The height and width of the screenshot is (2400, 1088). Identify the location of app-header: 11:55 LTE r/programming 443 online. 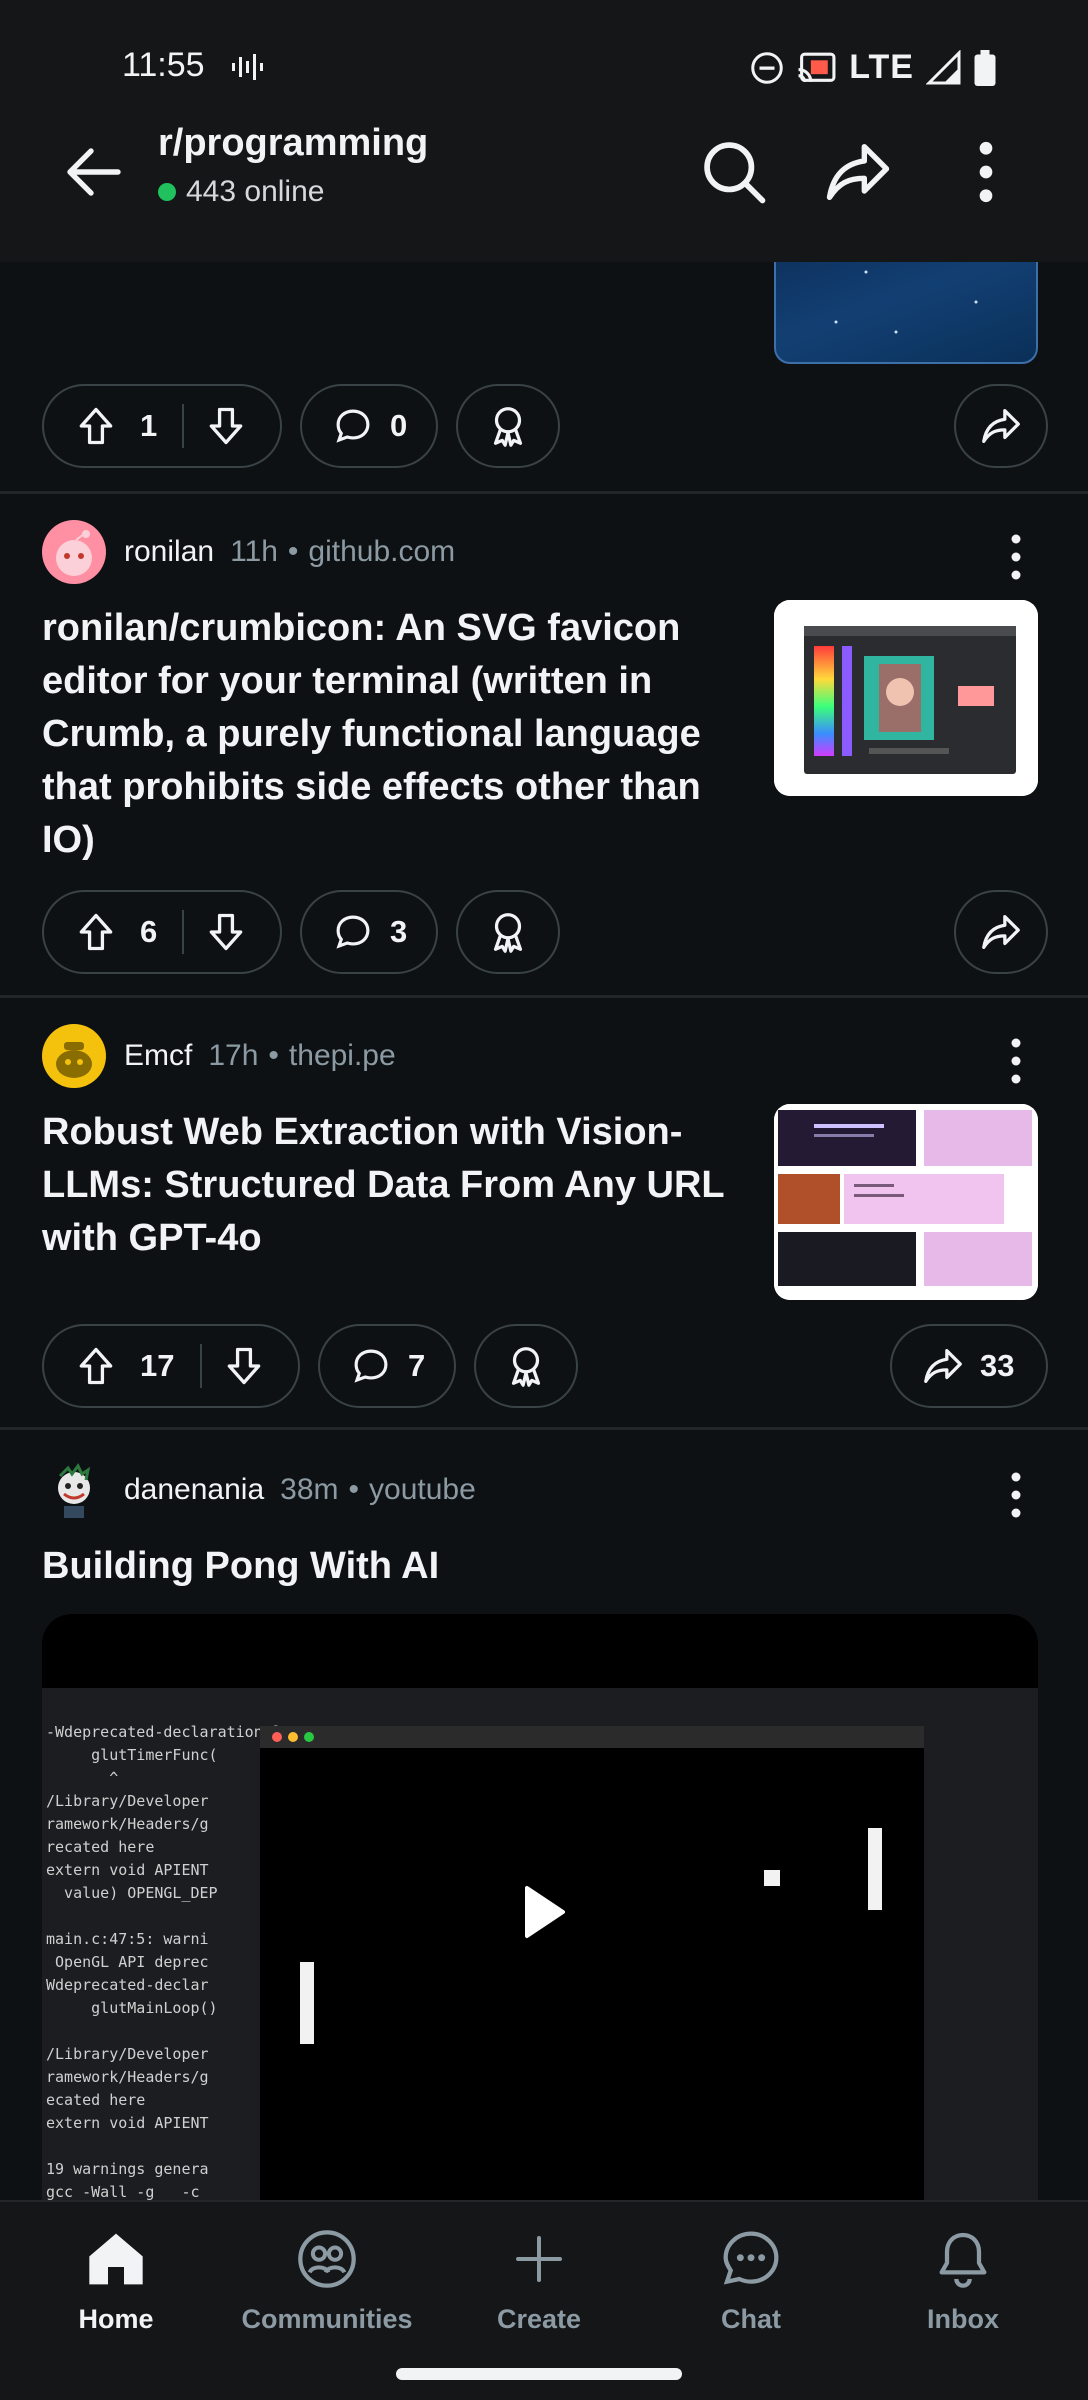
(544, 131).